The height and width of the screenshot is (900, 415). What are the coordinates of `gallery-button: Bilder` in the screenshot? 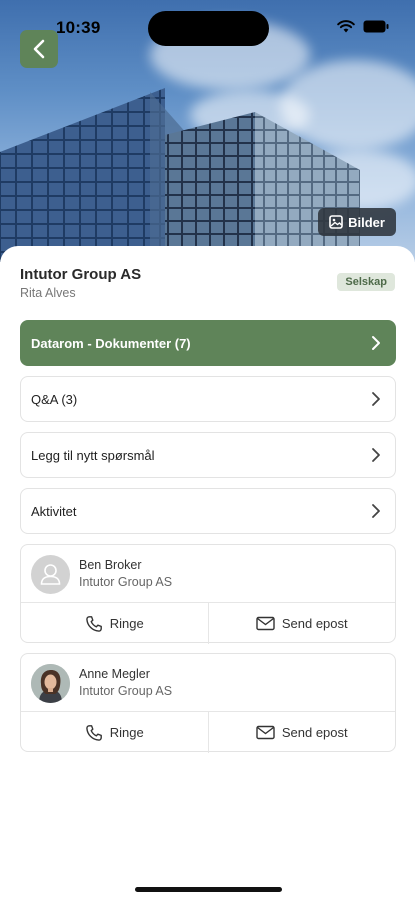 It's located at (357, 222).